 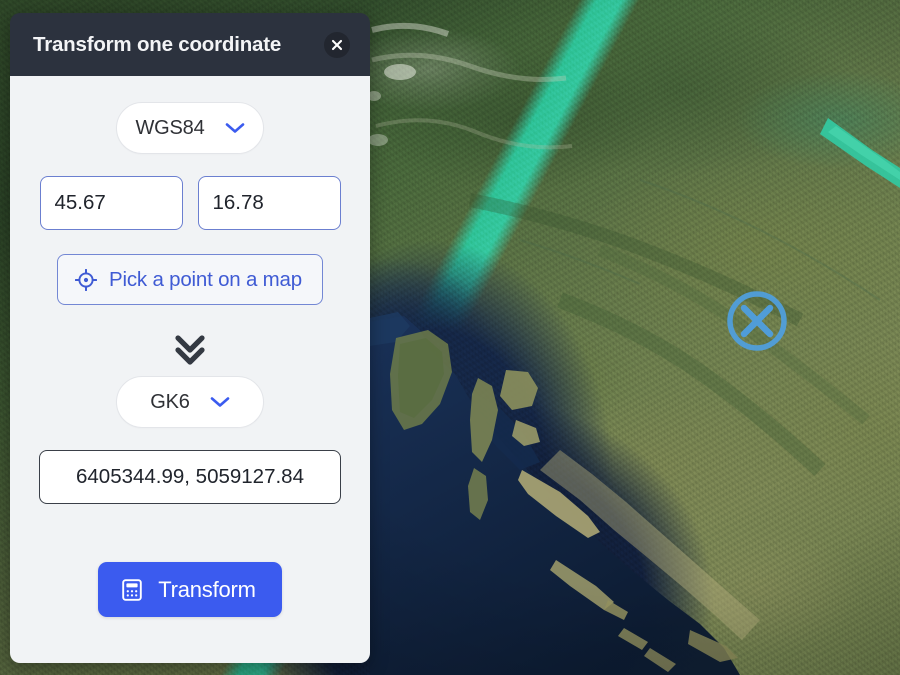 I want to click on transform-button: Transform, so click(x=190, y=589).